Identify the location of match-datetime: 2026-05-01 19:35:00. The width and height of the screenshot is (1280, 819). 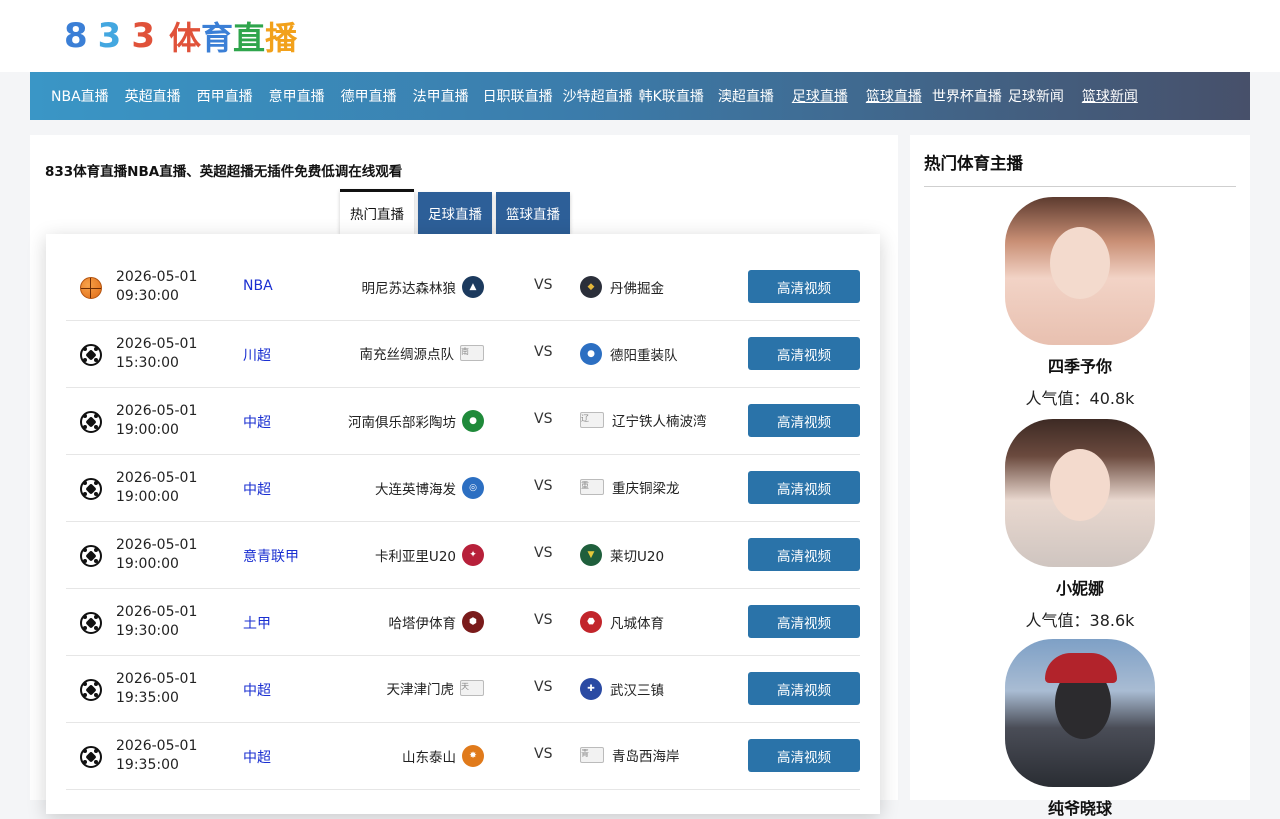
(156, 756).